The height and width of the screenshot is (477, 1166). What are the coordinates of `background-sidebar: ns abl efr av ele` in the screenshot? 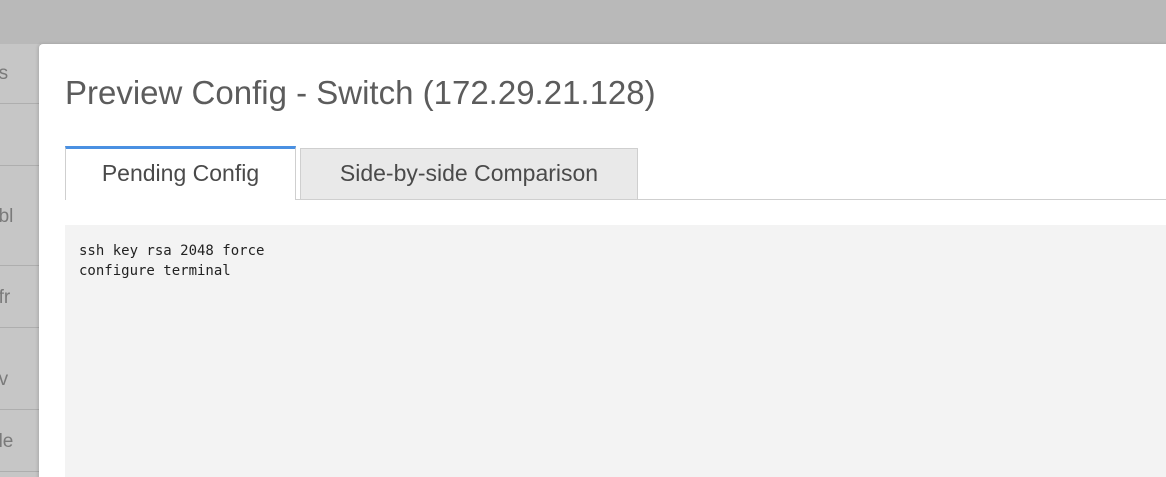 It's located at (20, 260).